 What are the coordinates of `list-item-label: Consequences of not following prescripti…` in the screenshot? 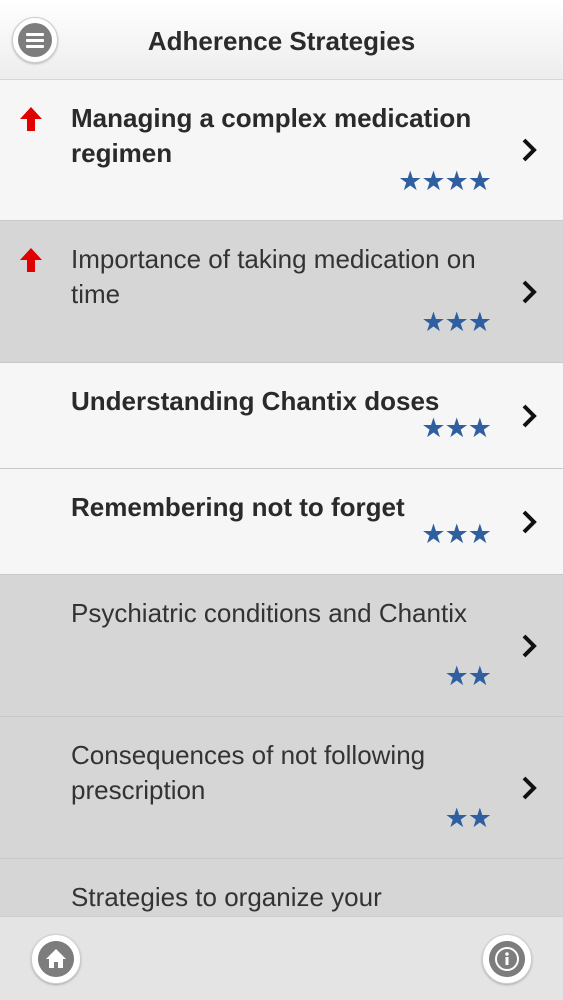 It's located at (248, 772).